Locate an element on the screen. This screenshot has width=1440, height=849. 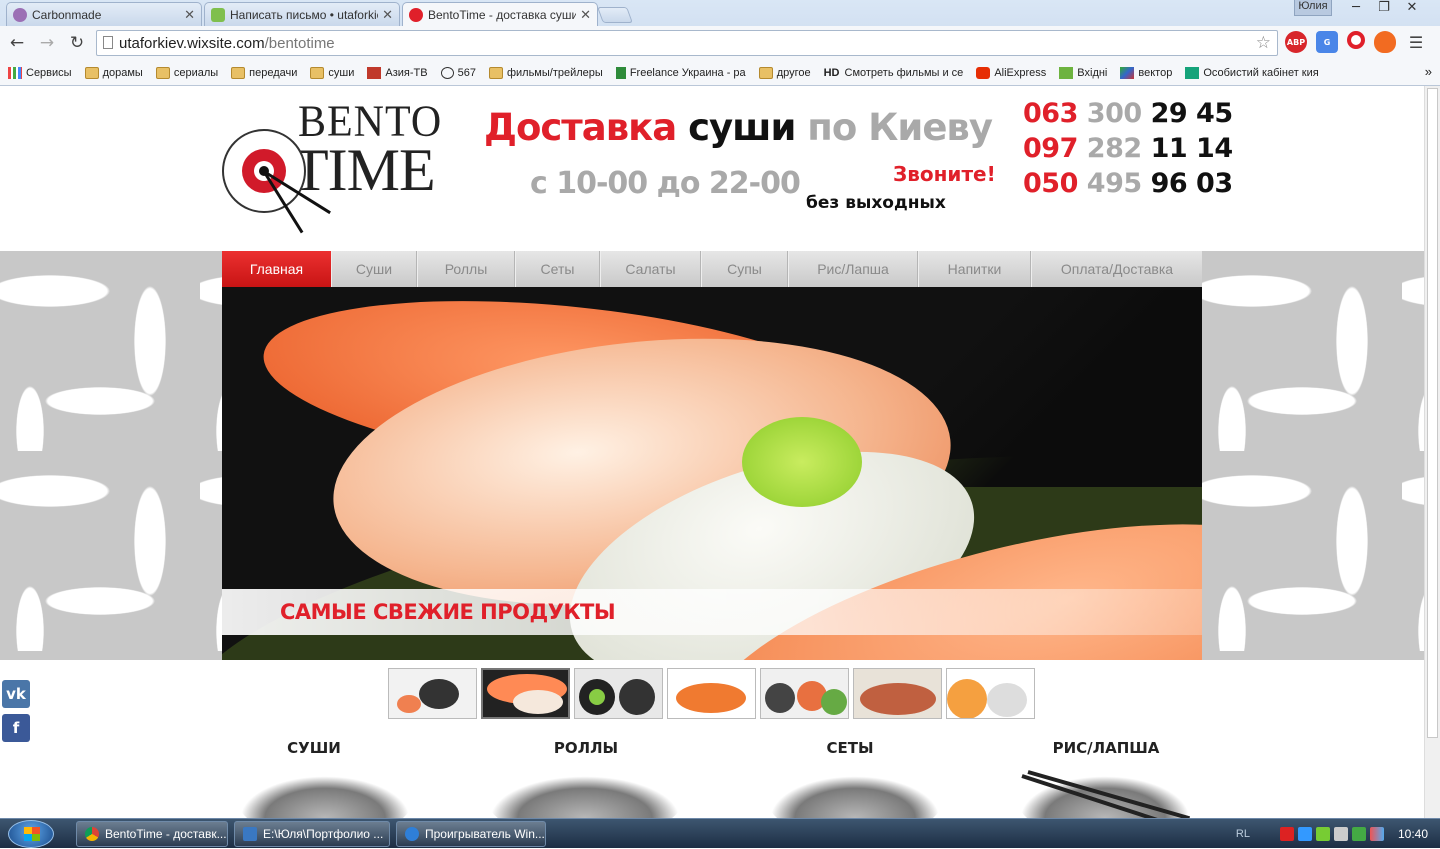
page-scrollbar is located at coordinates (1432, 452).